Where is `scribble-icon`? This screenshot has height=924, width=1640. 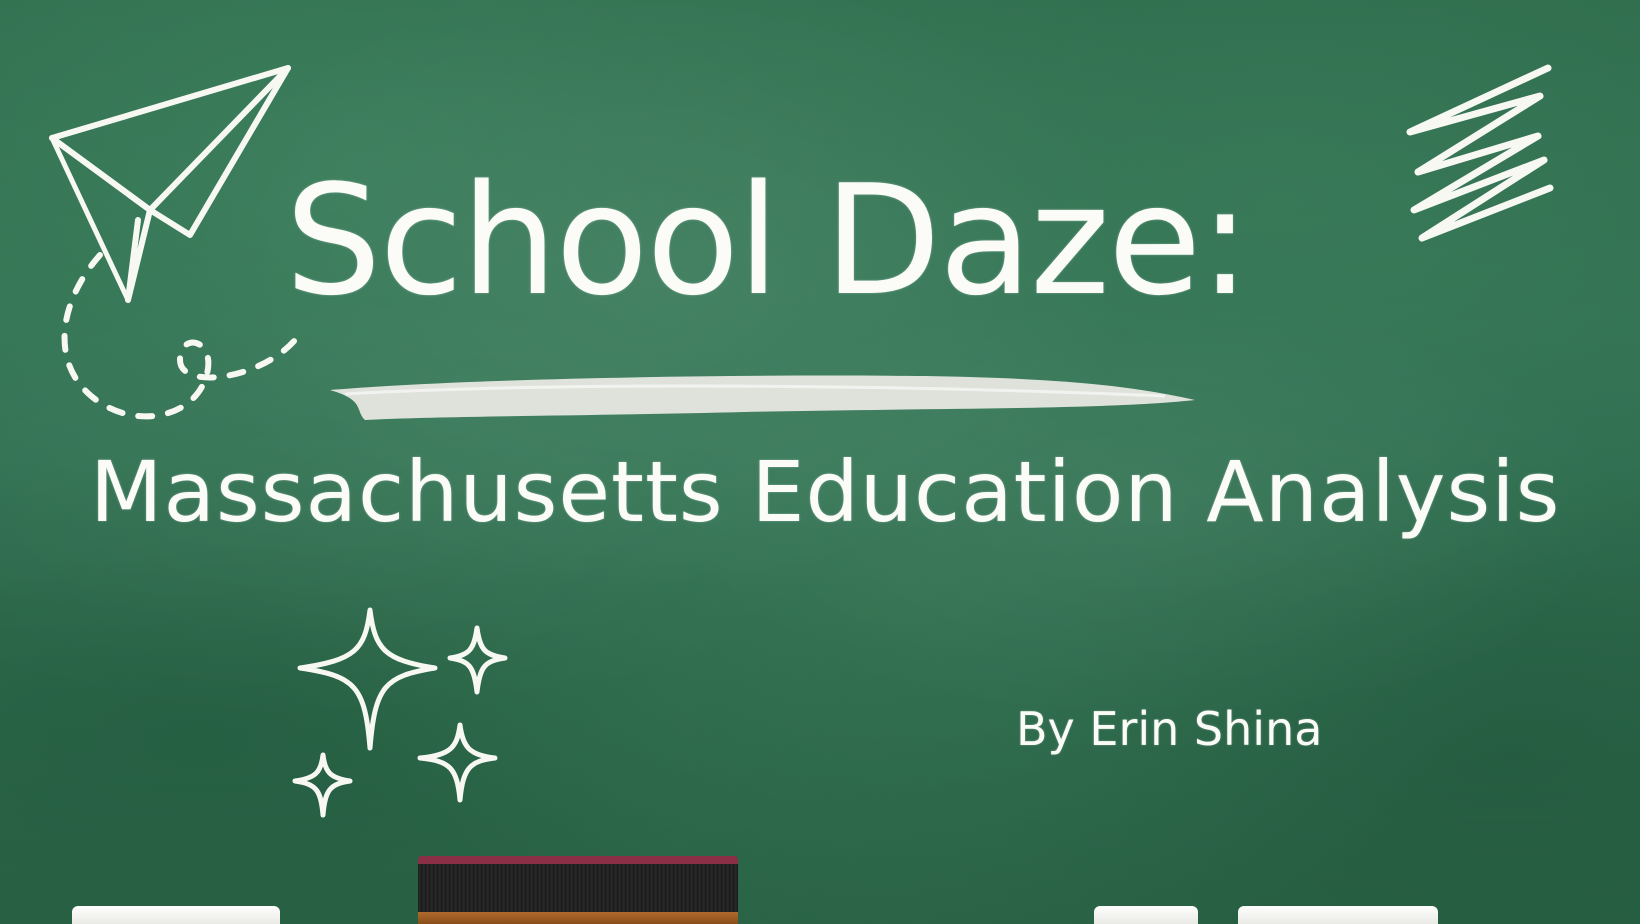
scribble-icon is located at coordinates (1480, 153).